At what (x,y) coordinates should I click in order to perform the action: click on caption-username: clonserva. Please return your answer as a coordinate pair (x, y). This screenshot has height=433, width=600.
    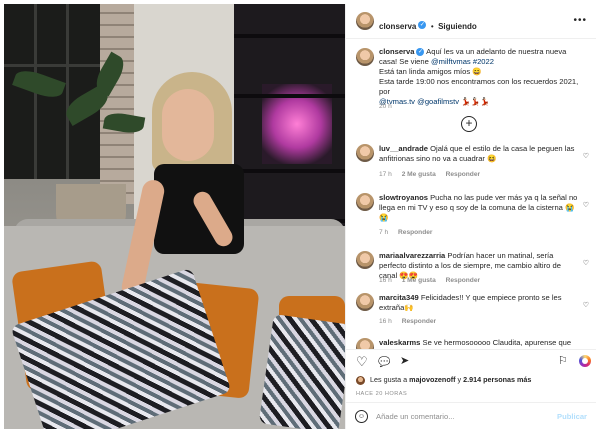
    Looking at the image, I should click on (396, 51).